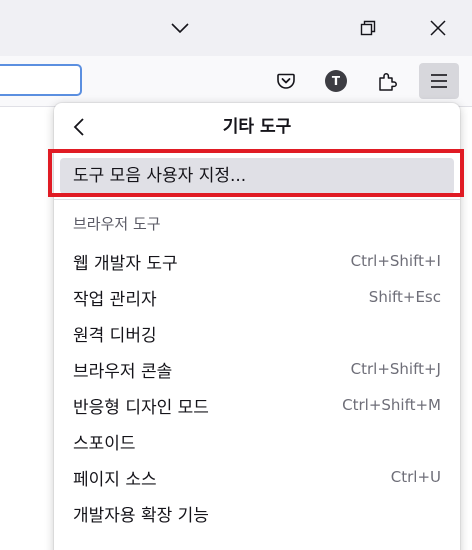  I want to click on close-window-button, so click(438, 28).